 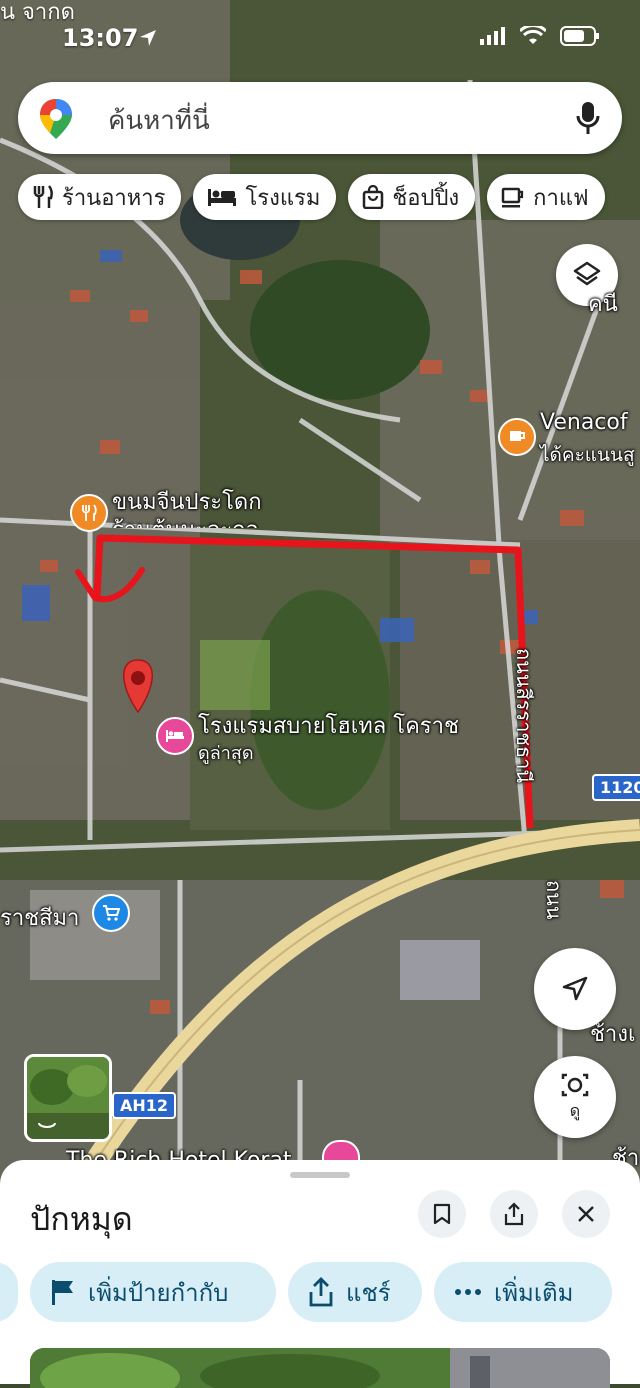 What do you see at coordinates (584, 422) in the screenshot?
I see `map-label-venacoffee: Venacof` at bounding box center [584, 422].